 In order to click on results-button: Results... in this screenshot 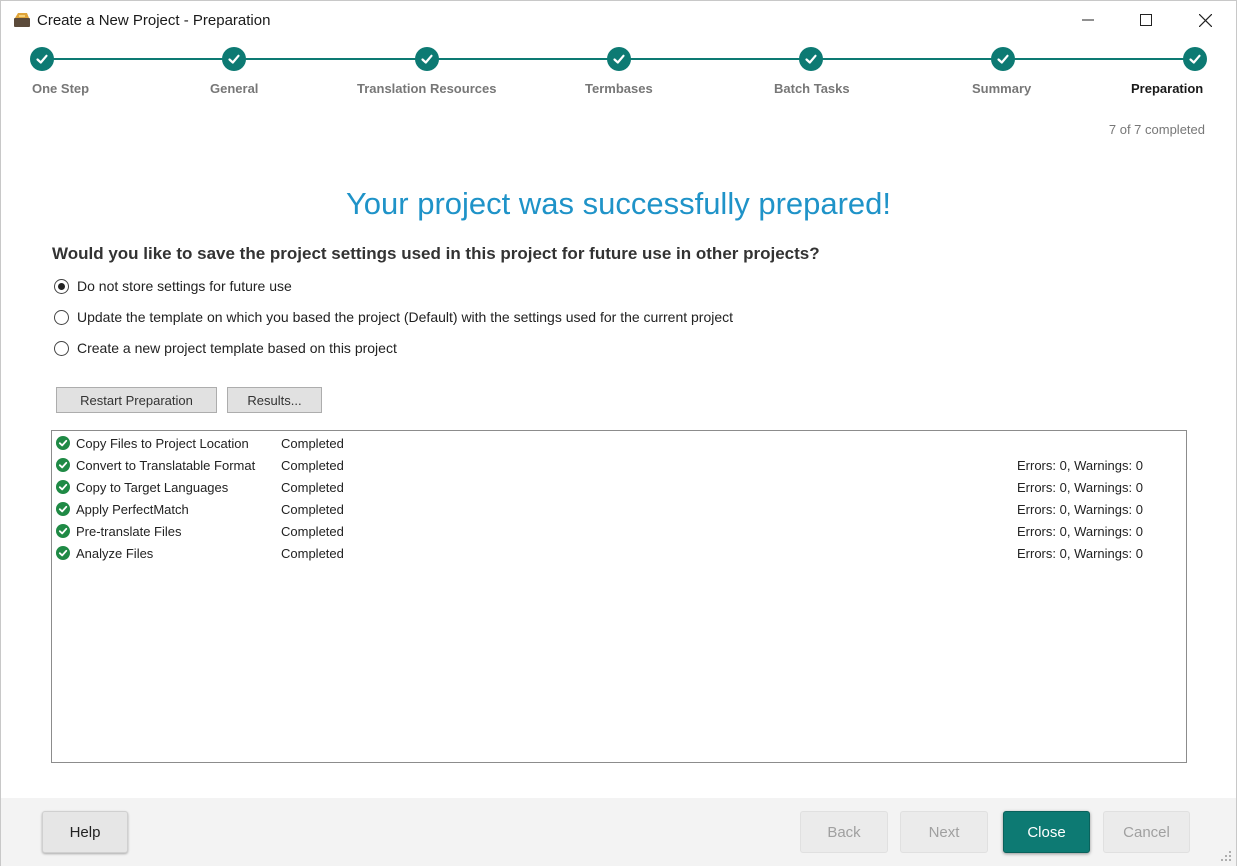, I will do `click(274, 400)`.